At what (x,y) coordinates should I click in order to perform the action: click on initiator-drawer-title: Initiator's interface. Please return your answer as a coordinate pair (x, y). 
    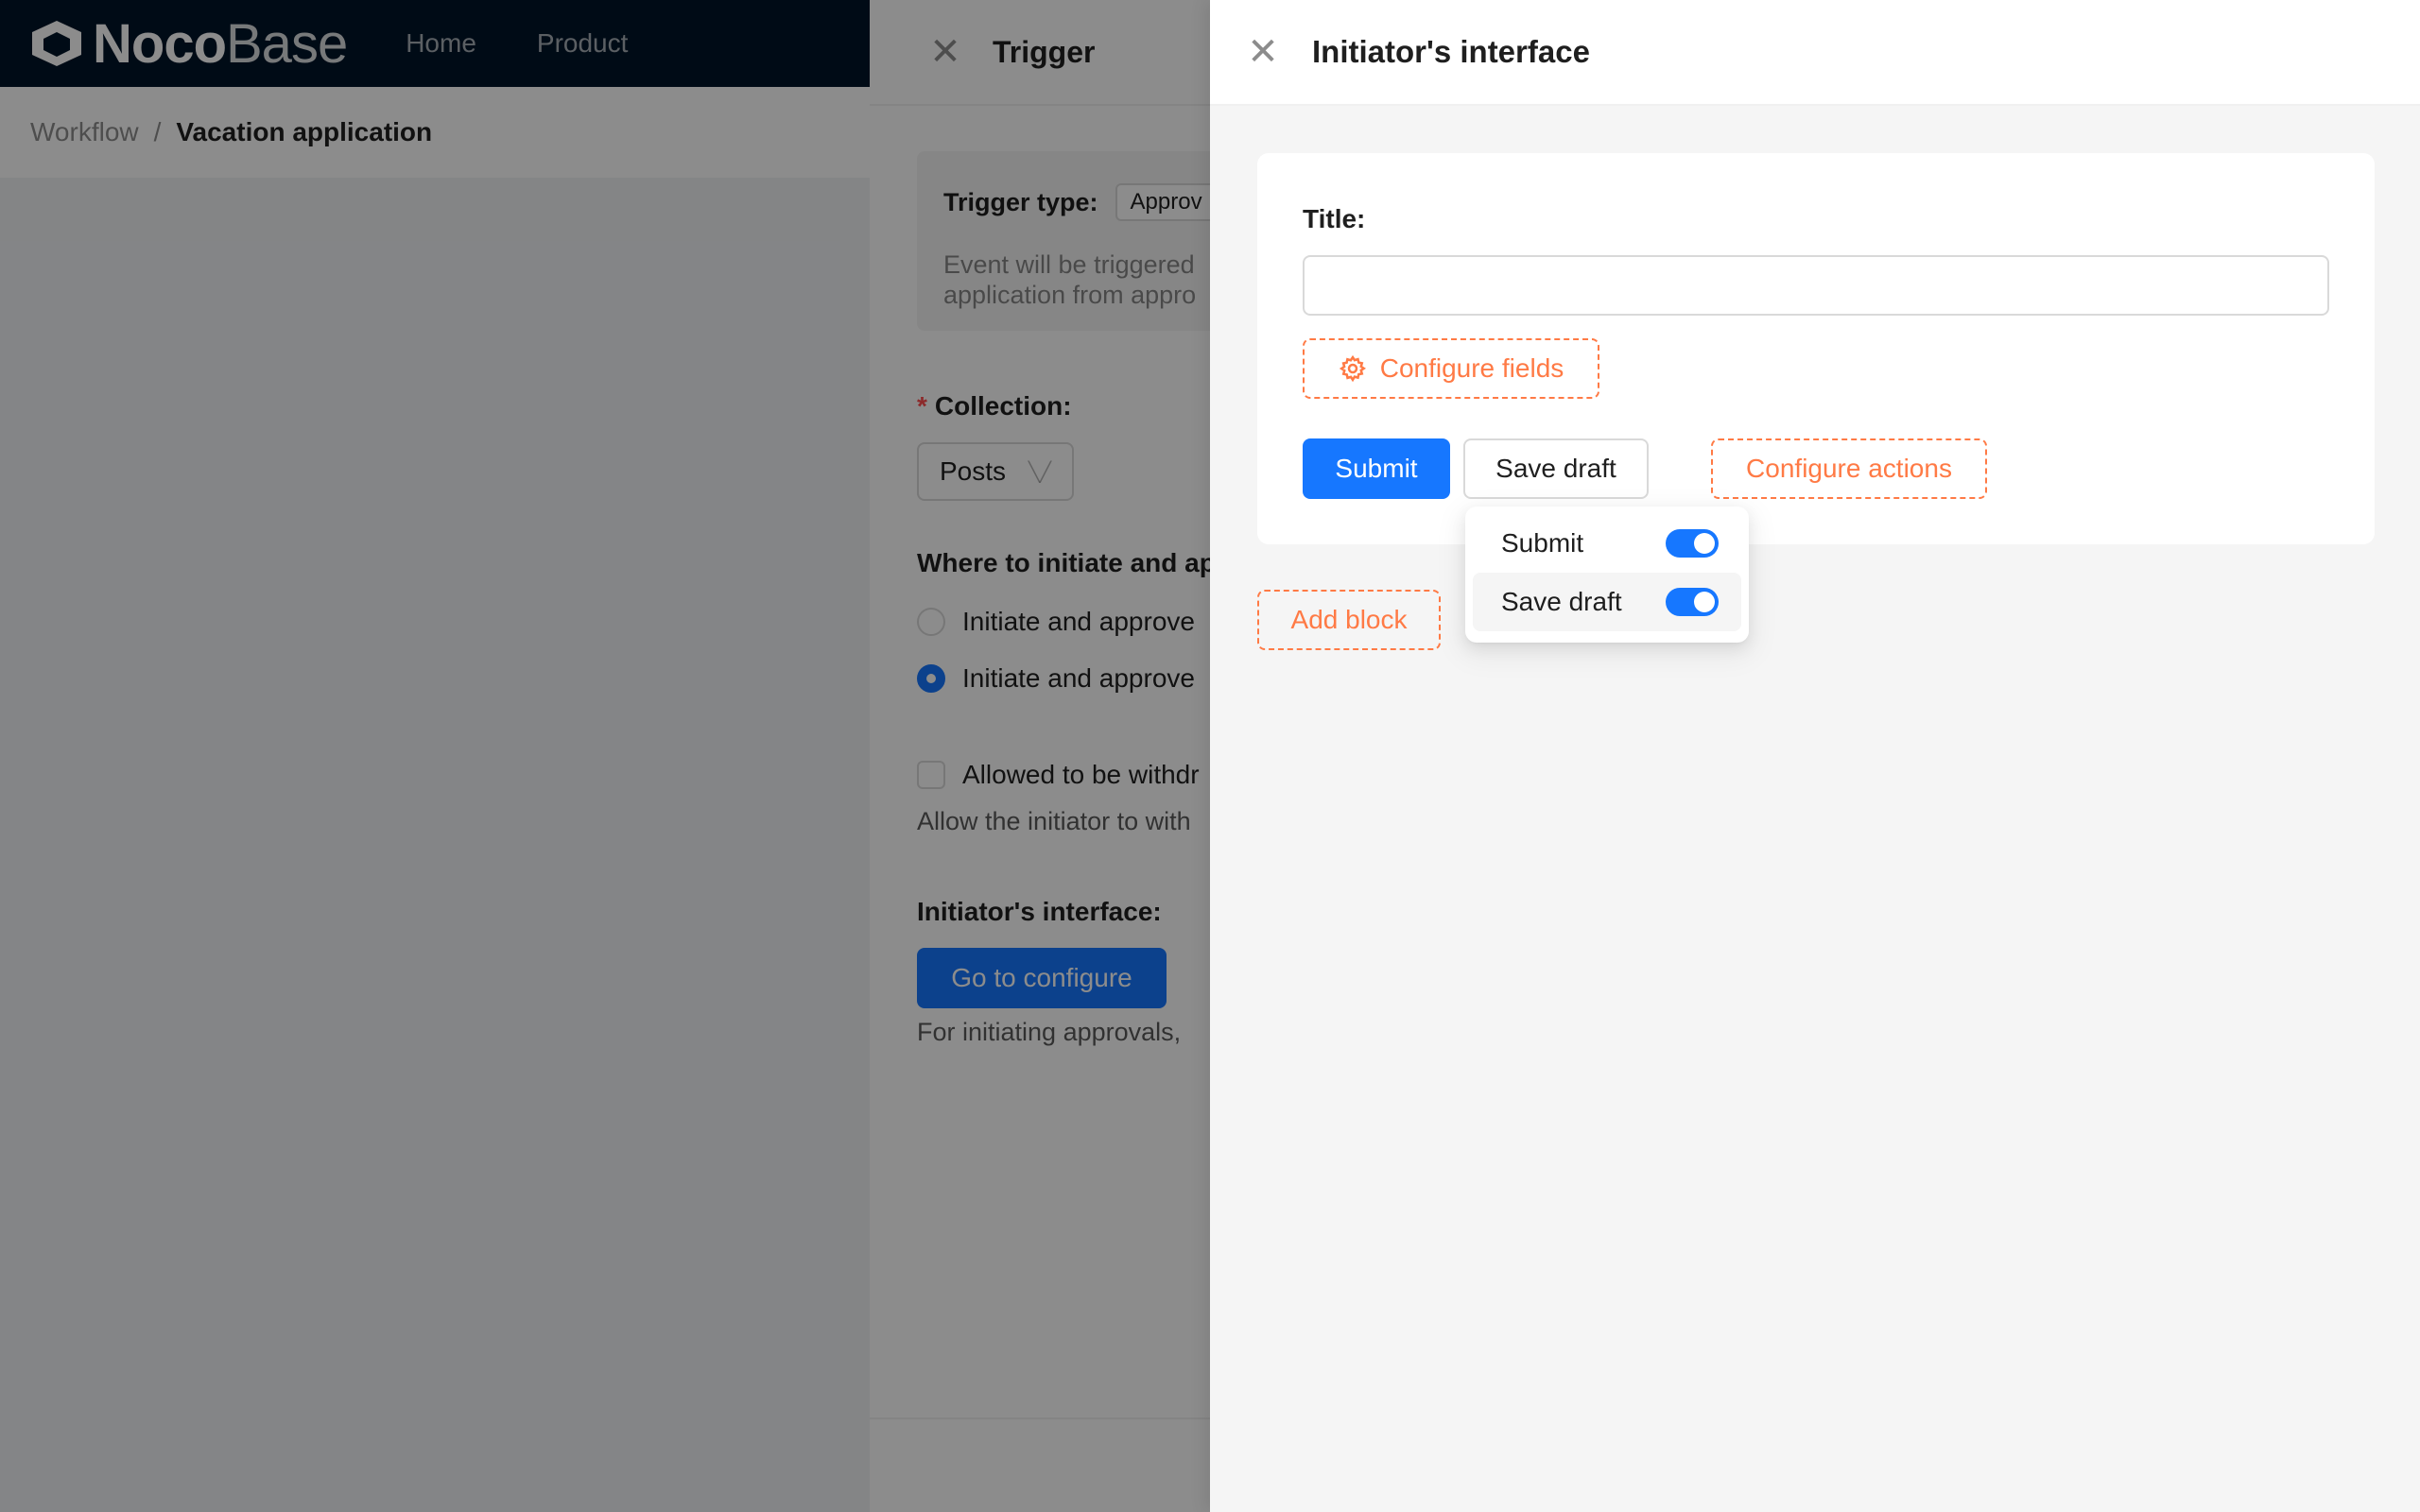
    Looking at the image, I should click on (1451, 51).